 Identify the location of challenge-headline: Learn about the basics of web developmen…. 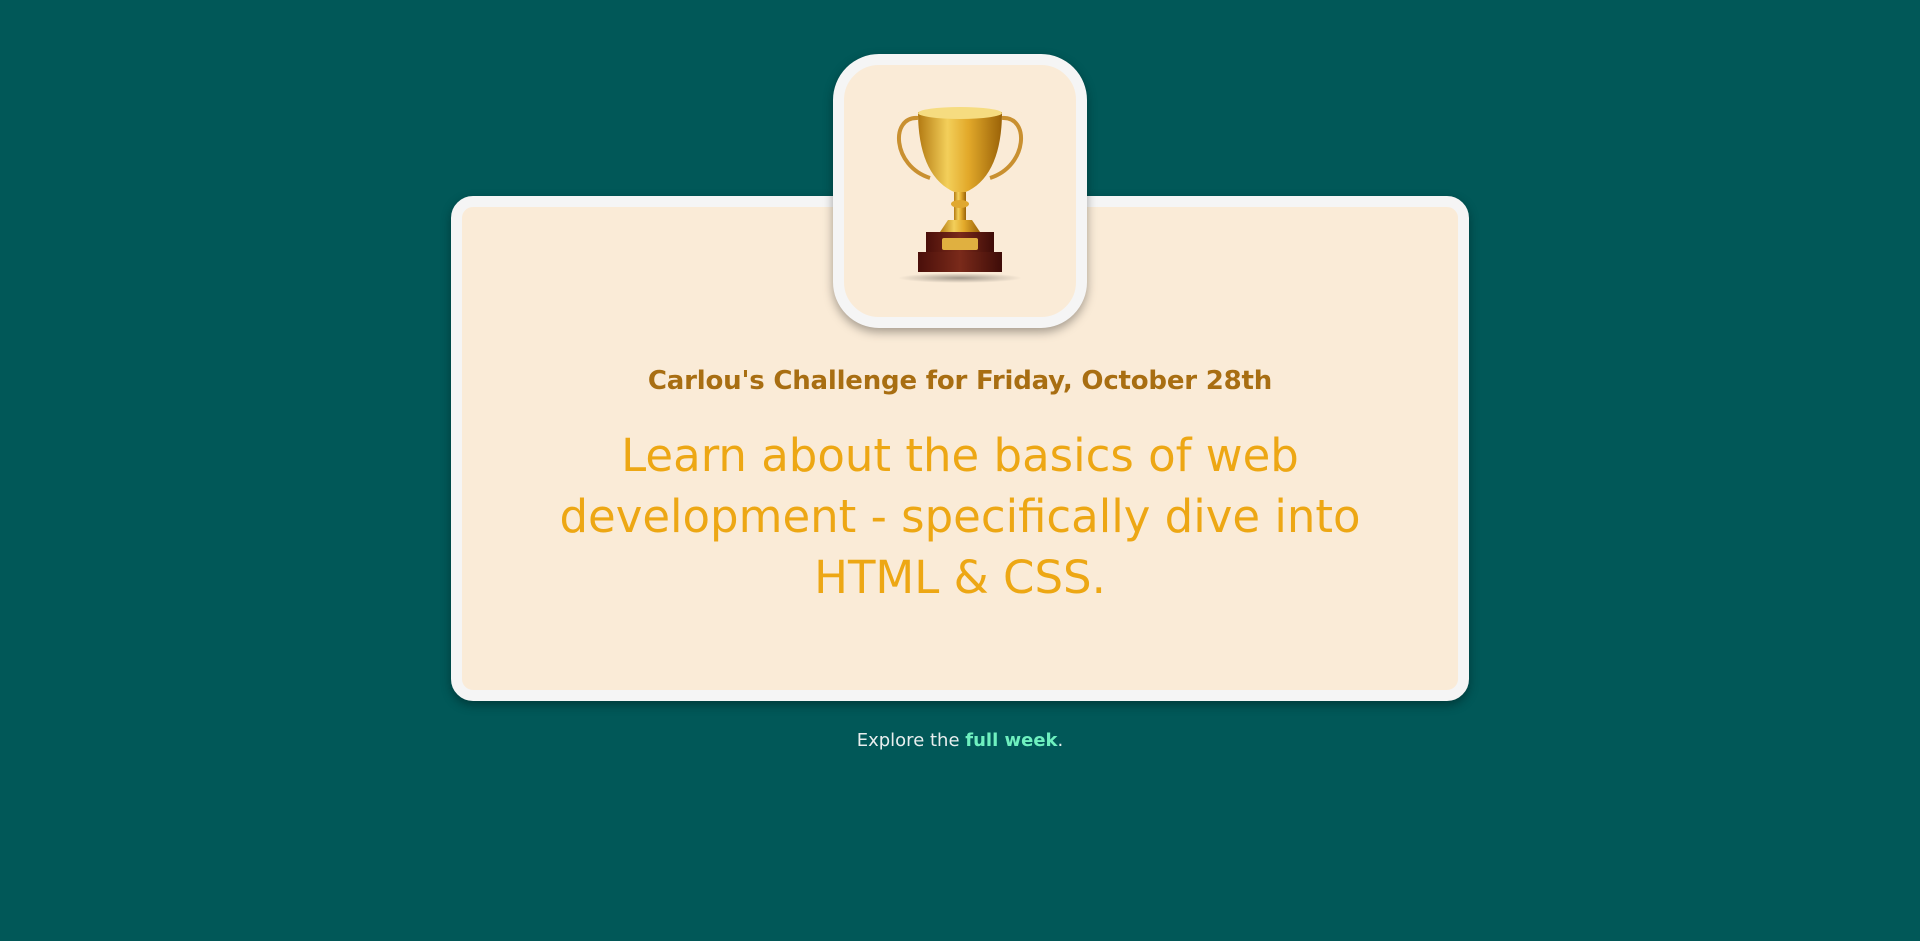
(960, 516).